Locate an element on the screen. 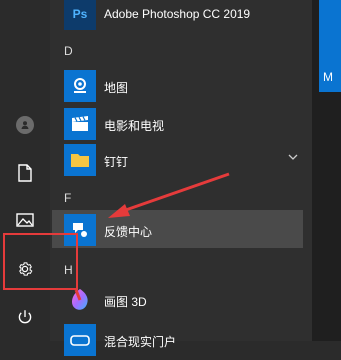  list-item-mixed-reality: 混合现实门户 is located at coordinates (181, 340).